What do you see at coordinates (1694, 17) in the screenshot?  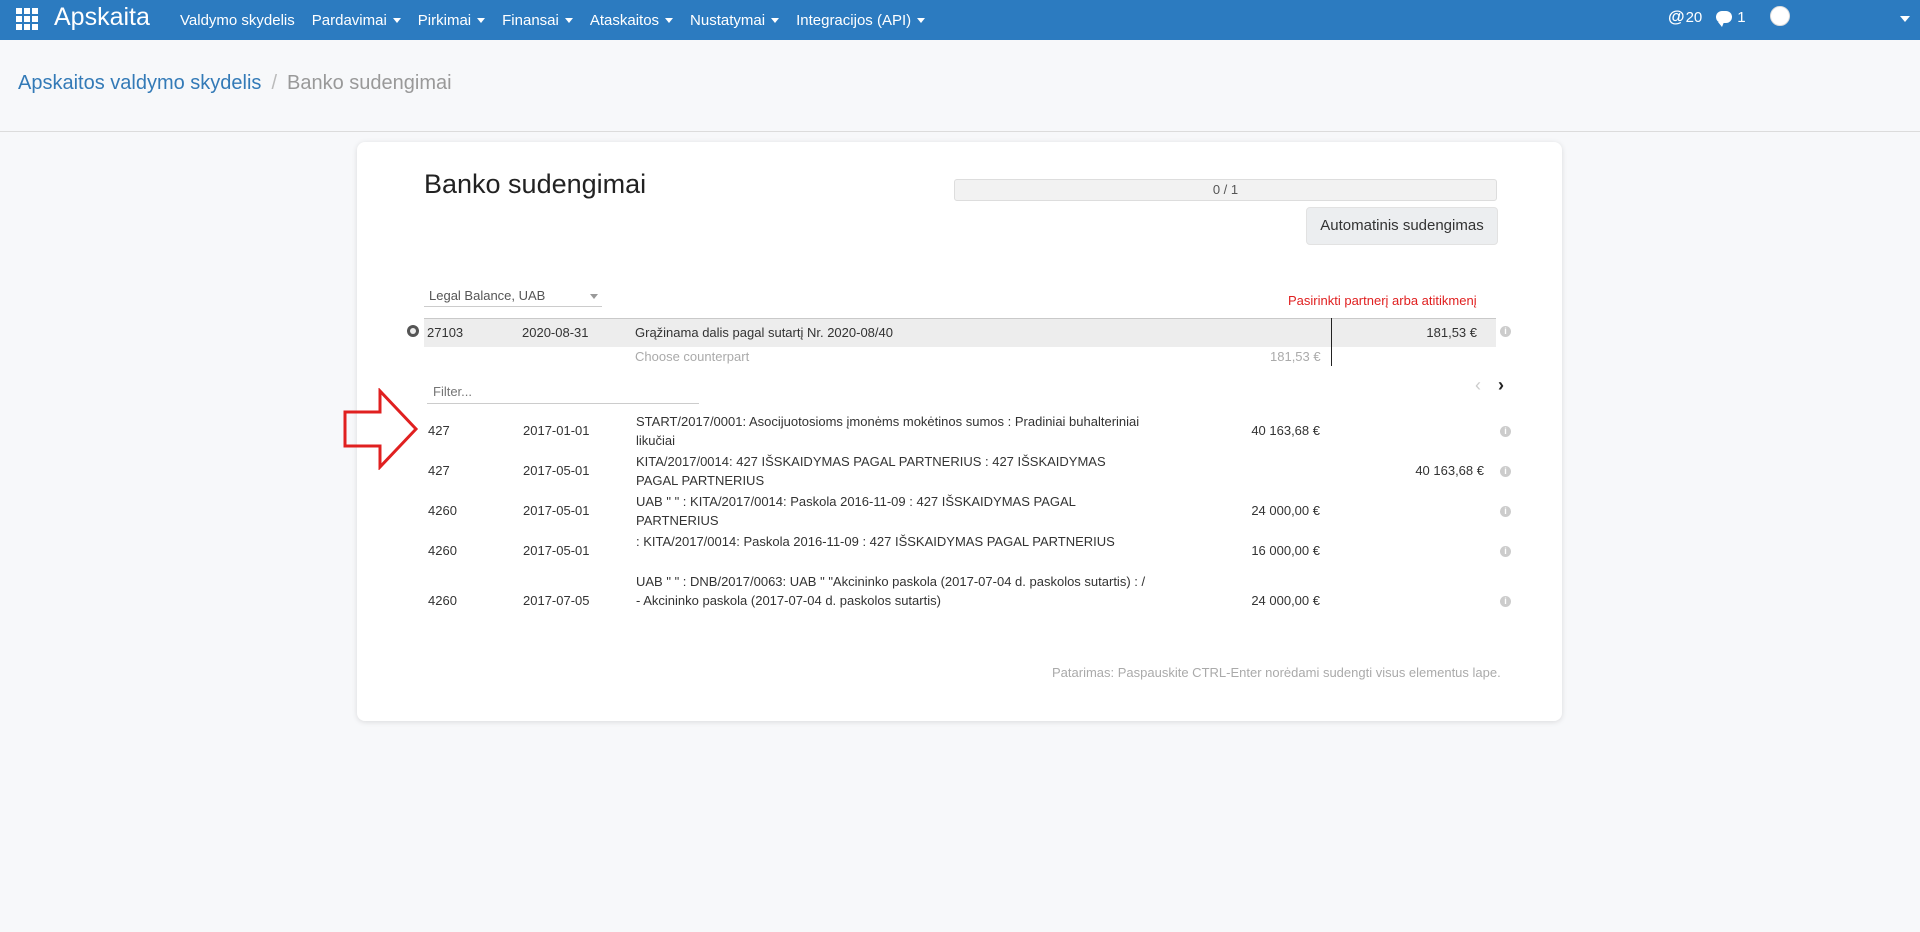 I see `mentions-count: 20` at bounding box center [1694, 17].